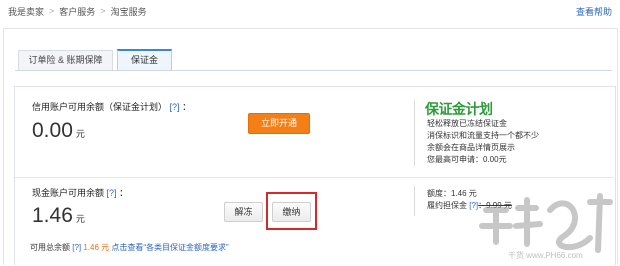 This screenshot has height=266, width=620. Describe the element at coordinates (459, 109) in the screenshot. I see `deposit-plan-logo: 保证金计划` at that location.